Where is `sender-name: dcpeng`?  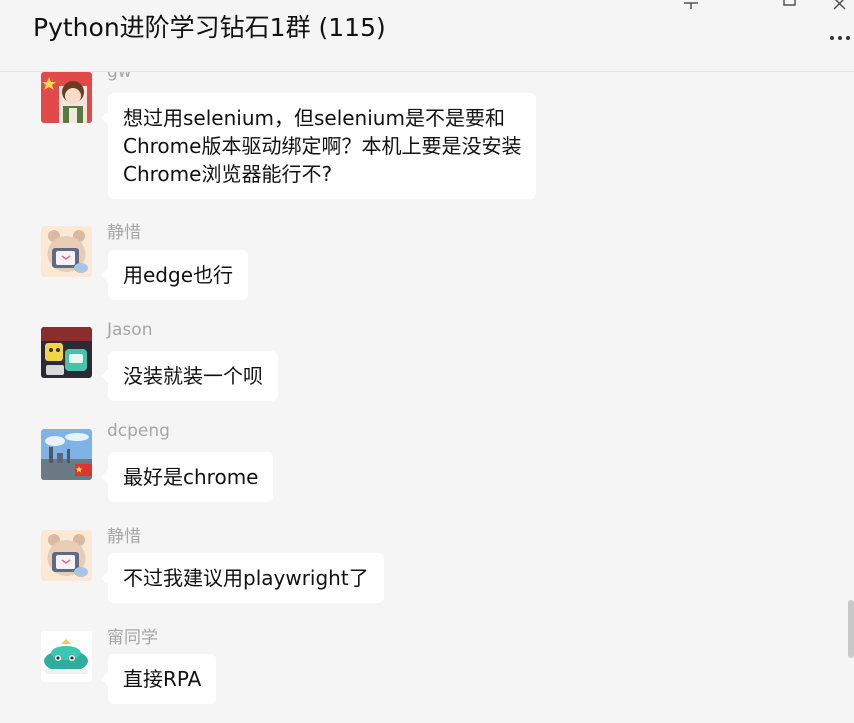 sender-name: dcpeng is located at coordinates (138, 431).